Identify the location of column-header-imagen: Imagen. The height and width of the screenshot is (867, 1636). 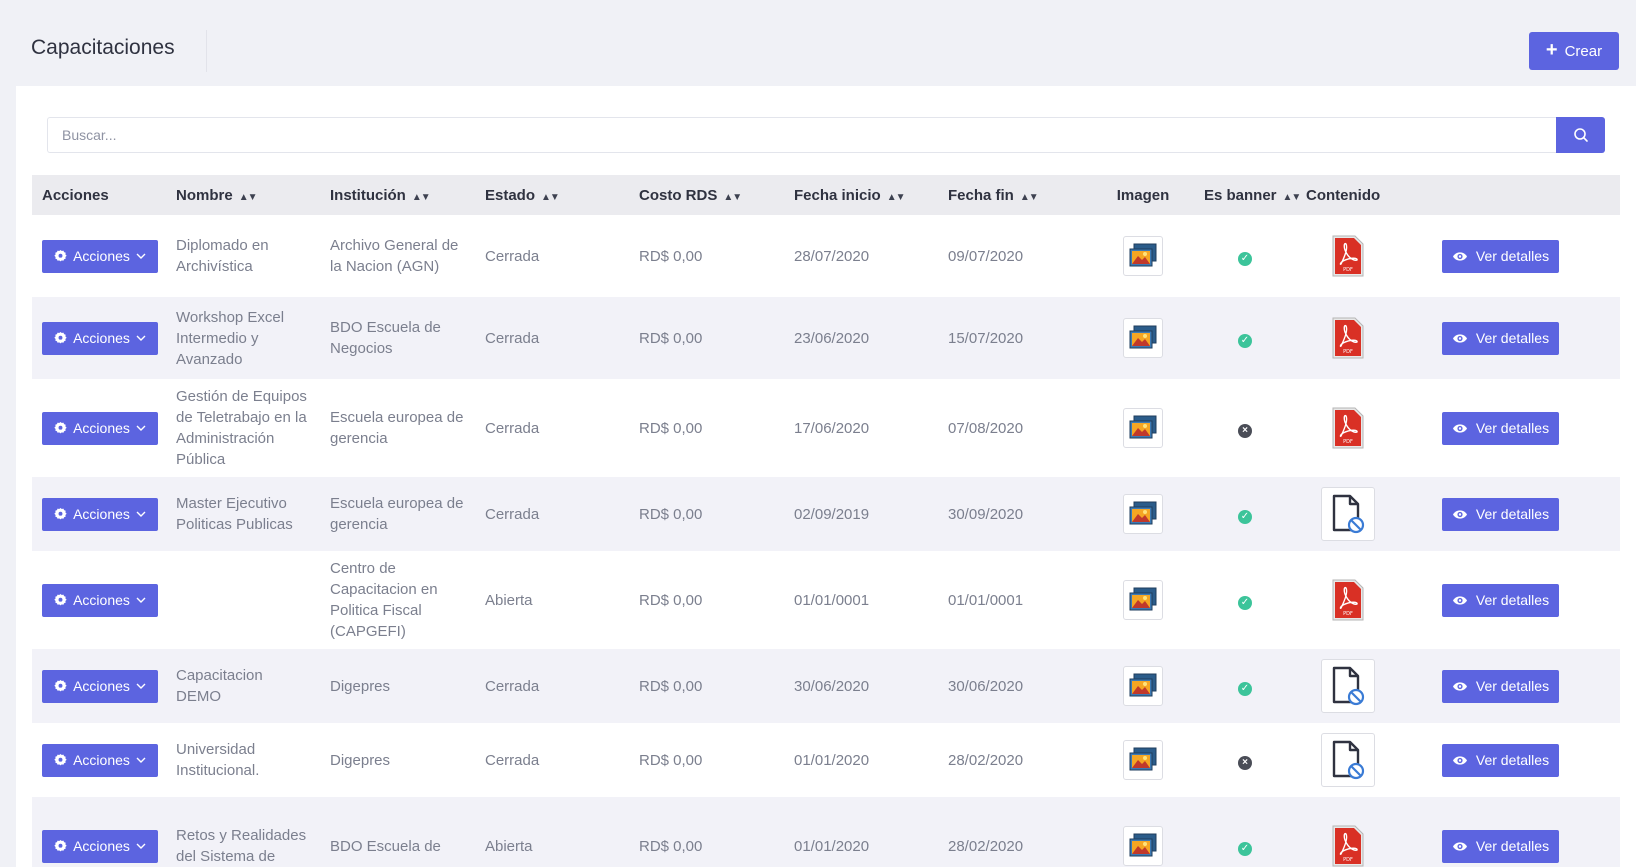
(1143, 195).